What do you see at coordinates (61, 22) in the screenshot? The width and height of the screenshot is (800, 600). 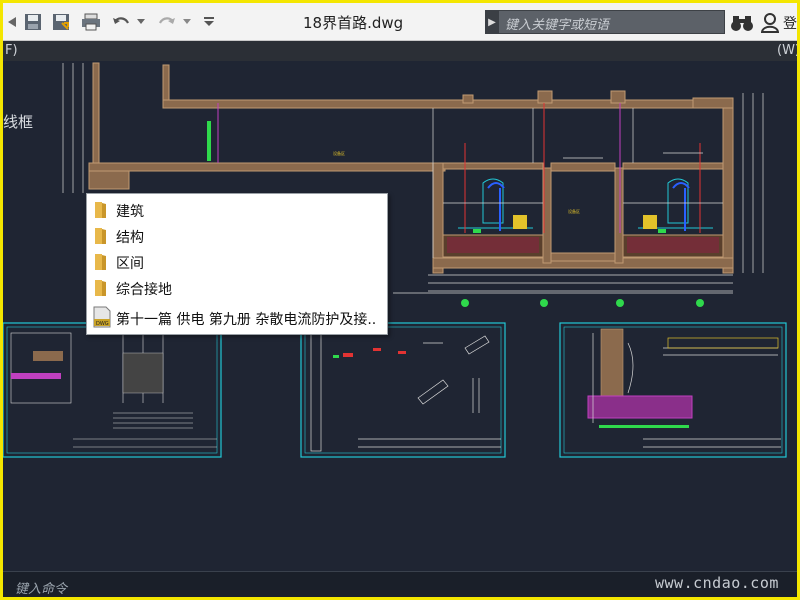 I see `save-as-icon` at bounding box center [61, 22].